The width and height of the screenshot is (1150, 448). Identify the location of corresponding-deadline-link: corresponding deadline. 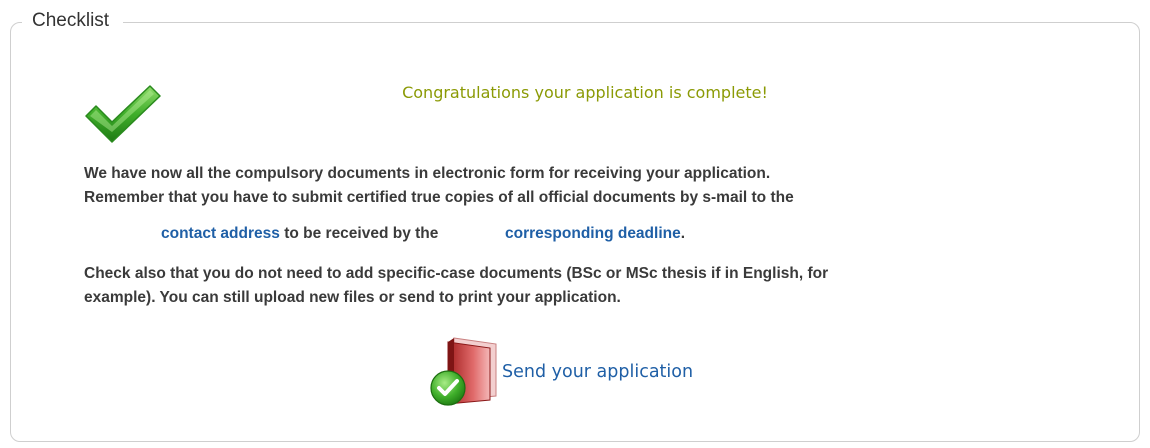
(593, 233).